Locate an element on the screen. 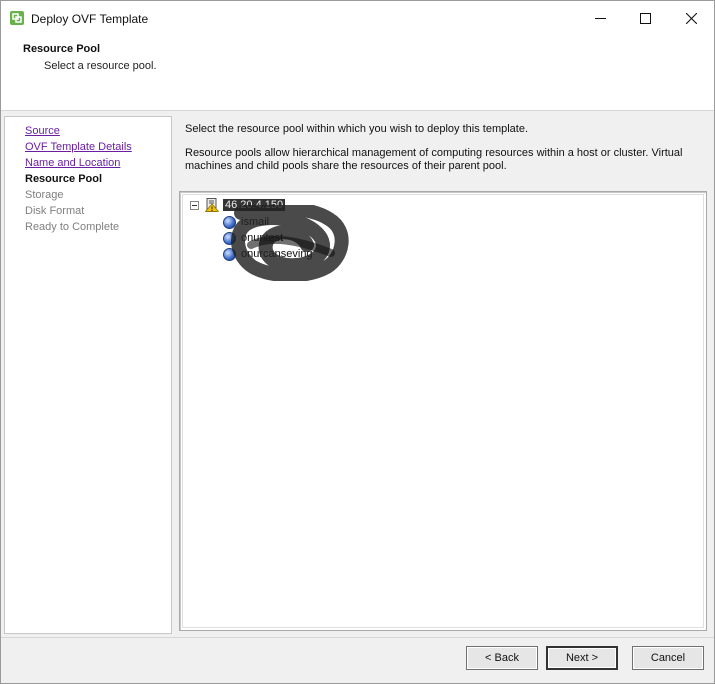 The height and width of the screenshot is (684, 715). step-name-and-location: Name and Location is located at coordinates (72, 163).